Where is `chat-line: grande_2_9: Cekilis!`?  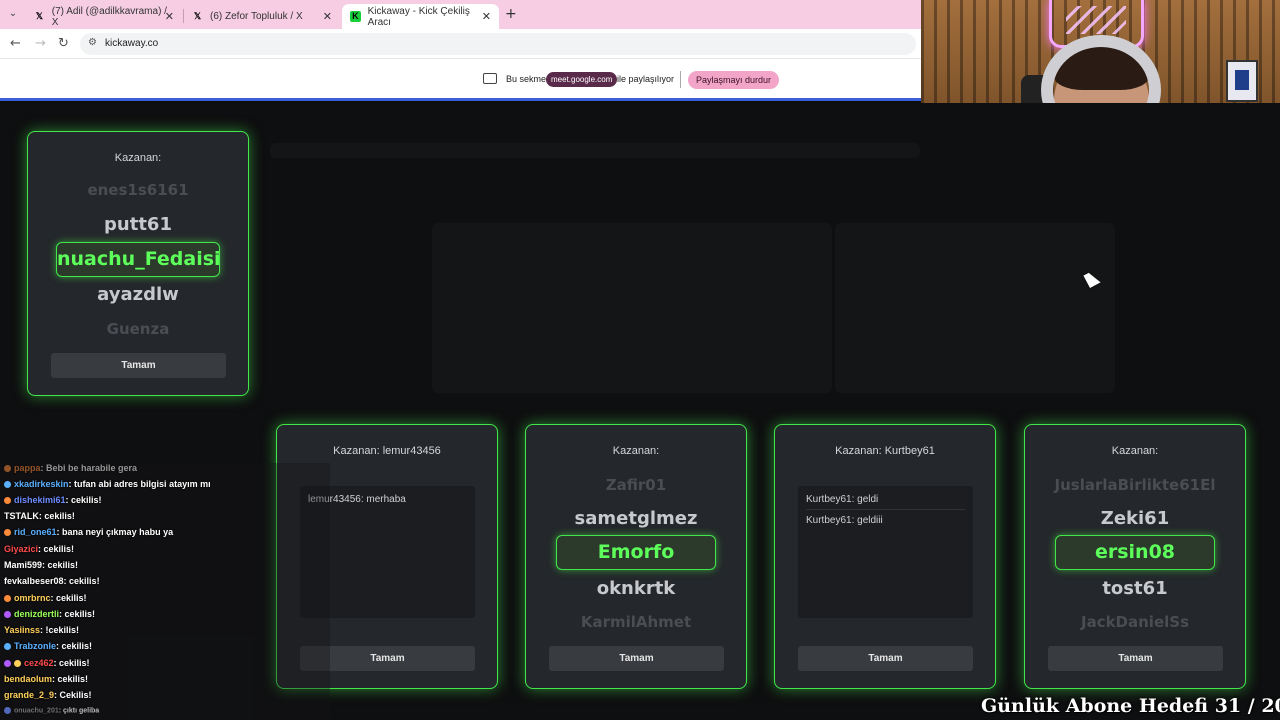
chat-line: grande_2_9: Cekilis! is located at coordinates (48, 695).